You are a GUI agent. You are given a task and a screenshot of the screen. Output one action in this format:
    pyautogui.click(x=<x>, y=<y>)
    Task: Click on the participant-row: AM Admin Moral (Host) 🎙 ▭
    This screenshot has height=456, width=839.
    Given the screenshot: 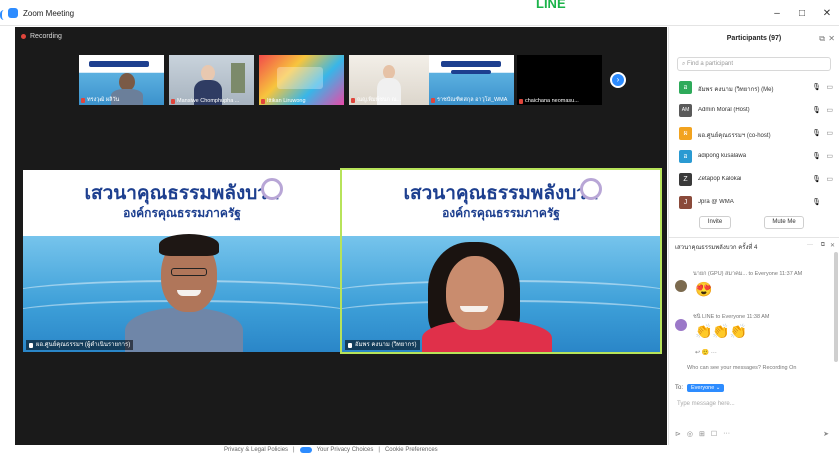 What is the action you would take?
    pyautogui.click(x=754, y=111)
    